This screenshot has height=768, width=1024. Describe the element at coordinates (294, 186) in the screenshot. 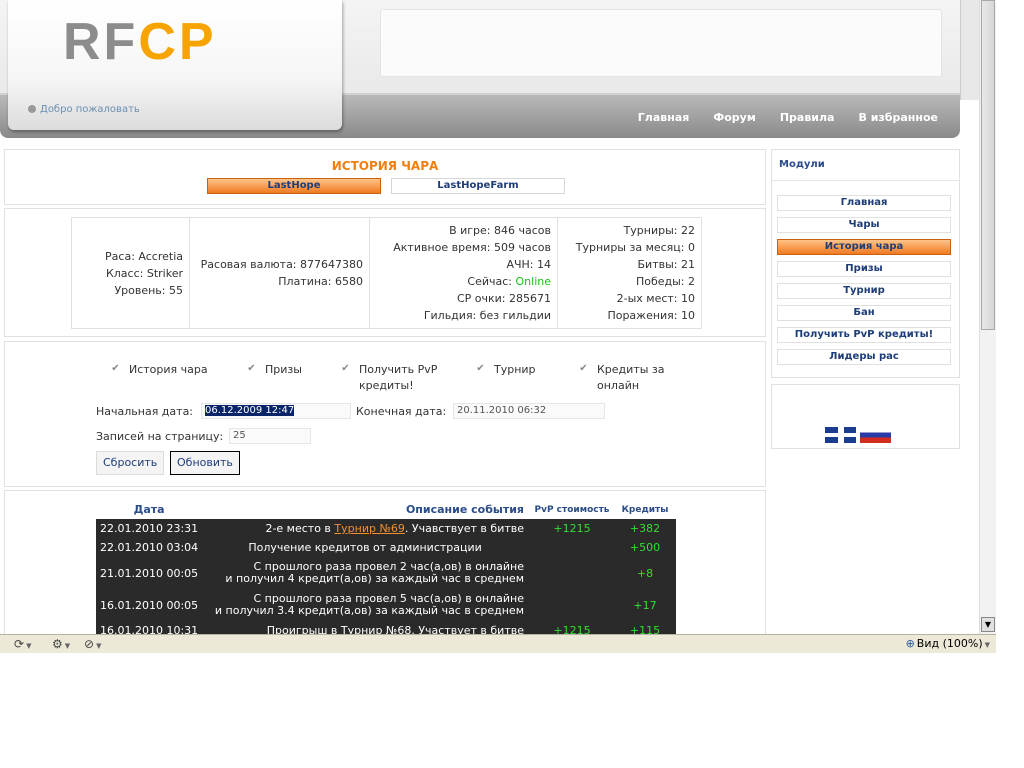

I see `char-tab-lasthope: LastHope` at that location.